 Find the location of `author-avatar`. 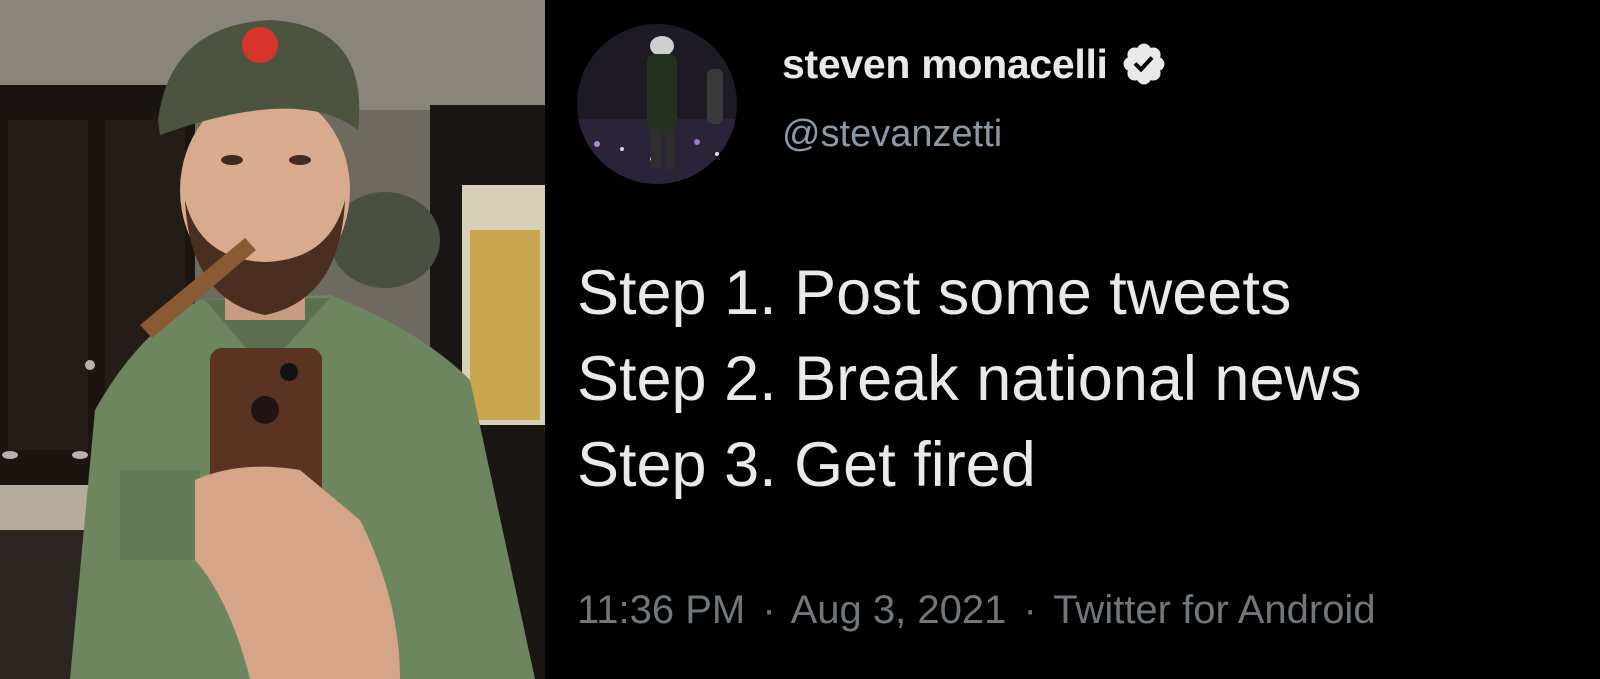

author-avatar is located at coordinates (657, 104).